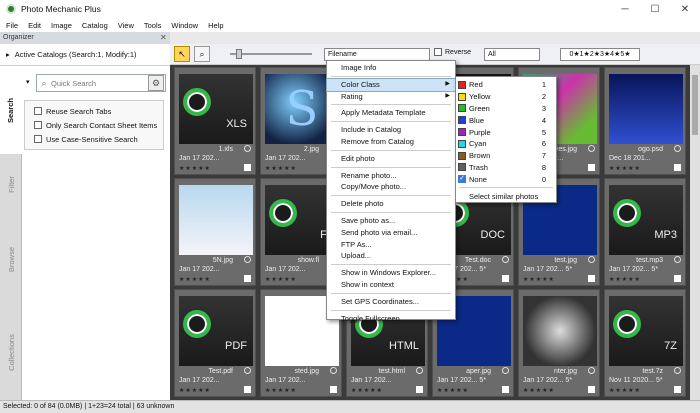 The height and width of the screenshot is (413, 700). What do you see at coordinates (216, 220) in the screenshot?
I see `thumbnail-image` at bounding box center [216, 220].